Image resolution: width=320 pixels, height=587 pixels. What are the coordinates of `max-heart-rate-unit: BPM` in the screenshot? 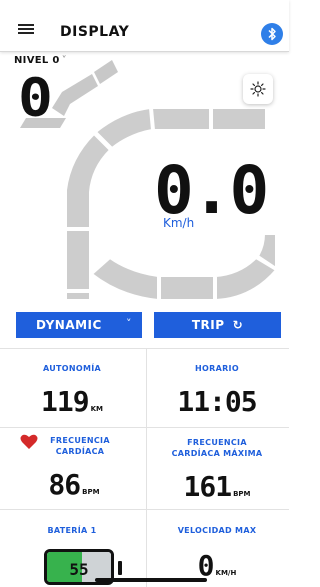 It's located at (242, 494).